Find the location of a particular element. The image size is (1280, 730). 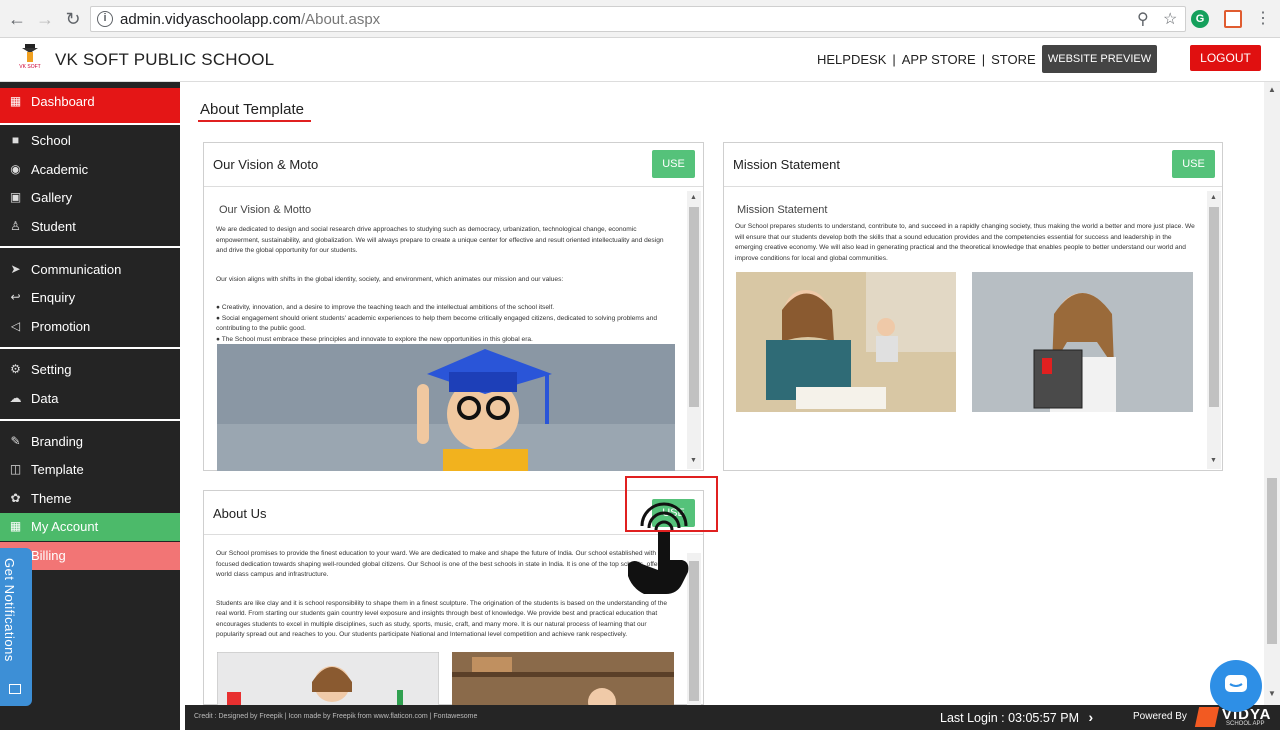

sidebar-item-branding: ✎ Branding is located at coordinates (90, 442).